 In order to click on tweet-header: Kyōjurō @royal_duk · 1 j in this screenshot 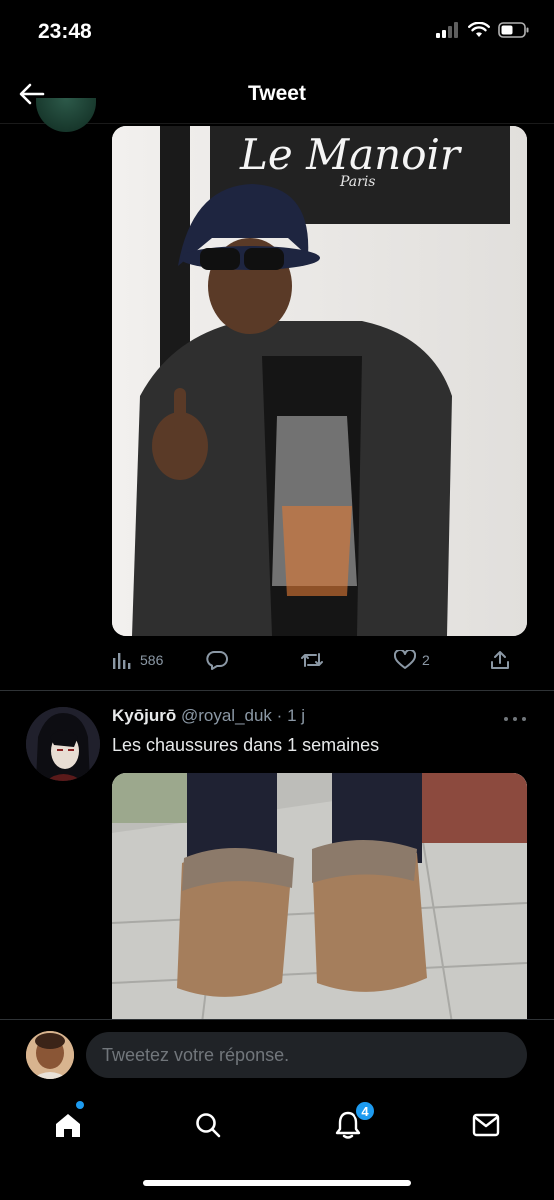, I will do `click(208, 716)`.